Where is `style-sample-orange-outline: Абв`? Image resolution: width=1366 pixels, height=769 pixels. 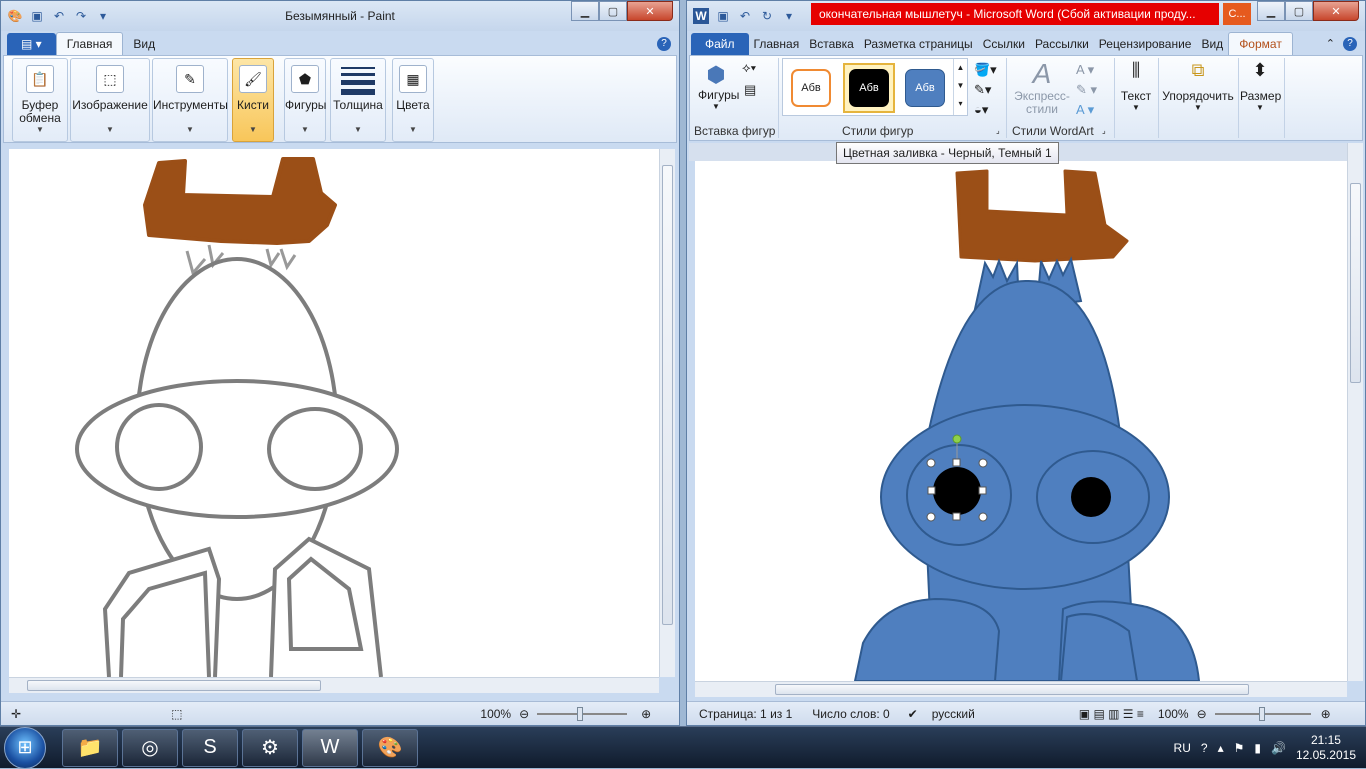
style-sample-orange-outline: Абв is located at coordinates (811, 88).